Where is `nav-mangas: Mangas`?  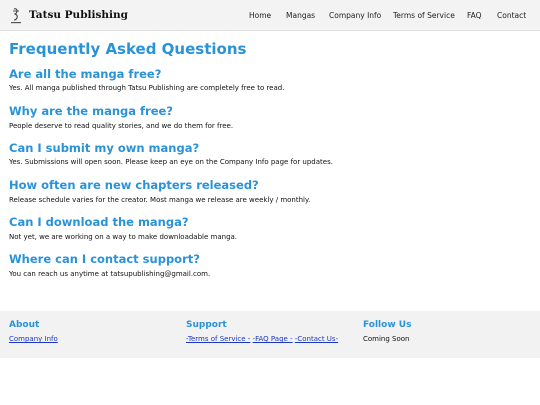 nav-mangas: Mangas is located at coordinates (300, 15).